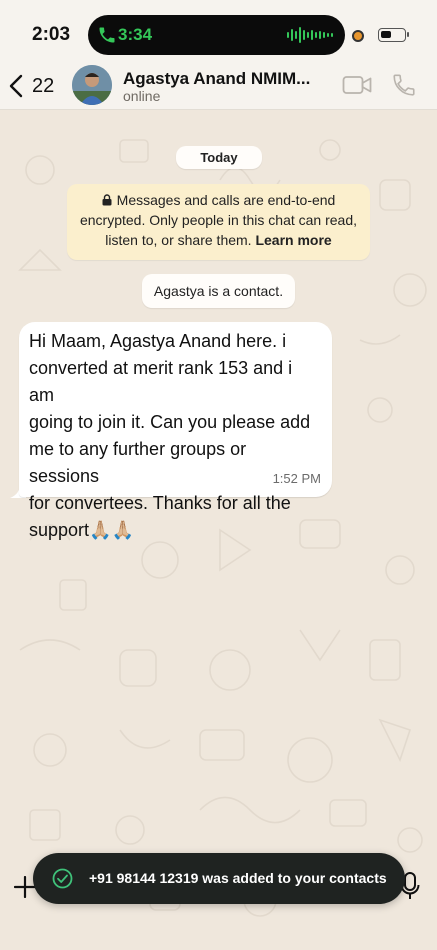 The height and width of the screenshot is (950, 437). Describe the element at coordinates (142, 96) in the screenshot. I see `contact-status: online` at that location.